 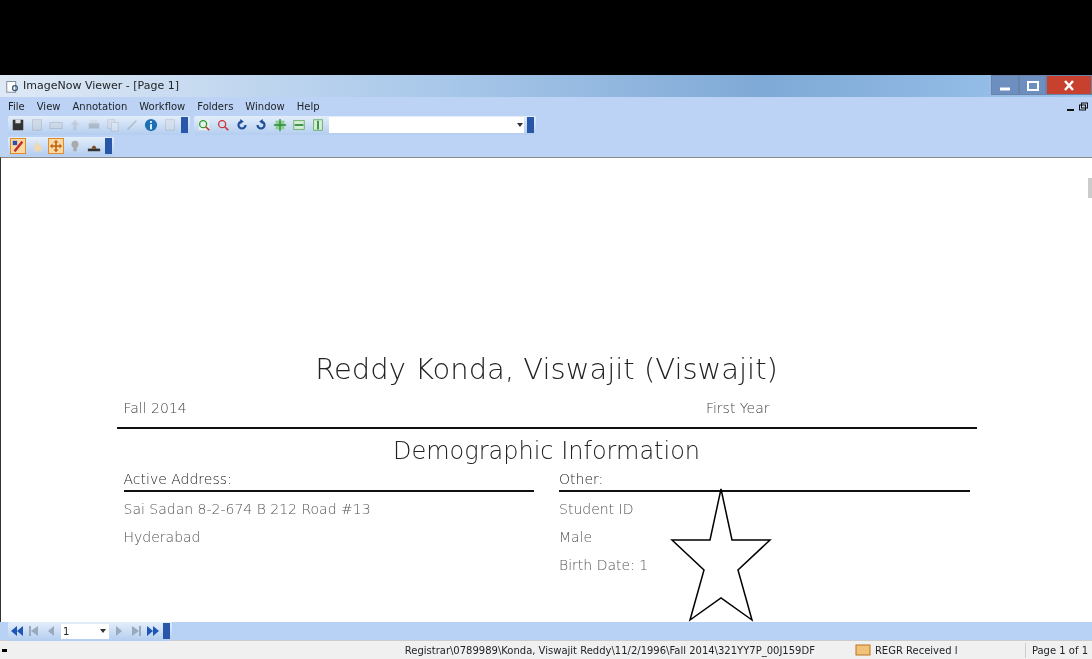 I want to click on floppy-icon, so click(x=18, y=125).